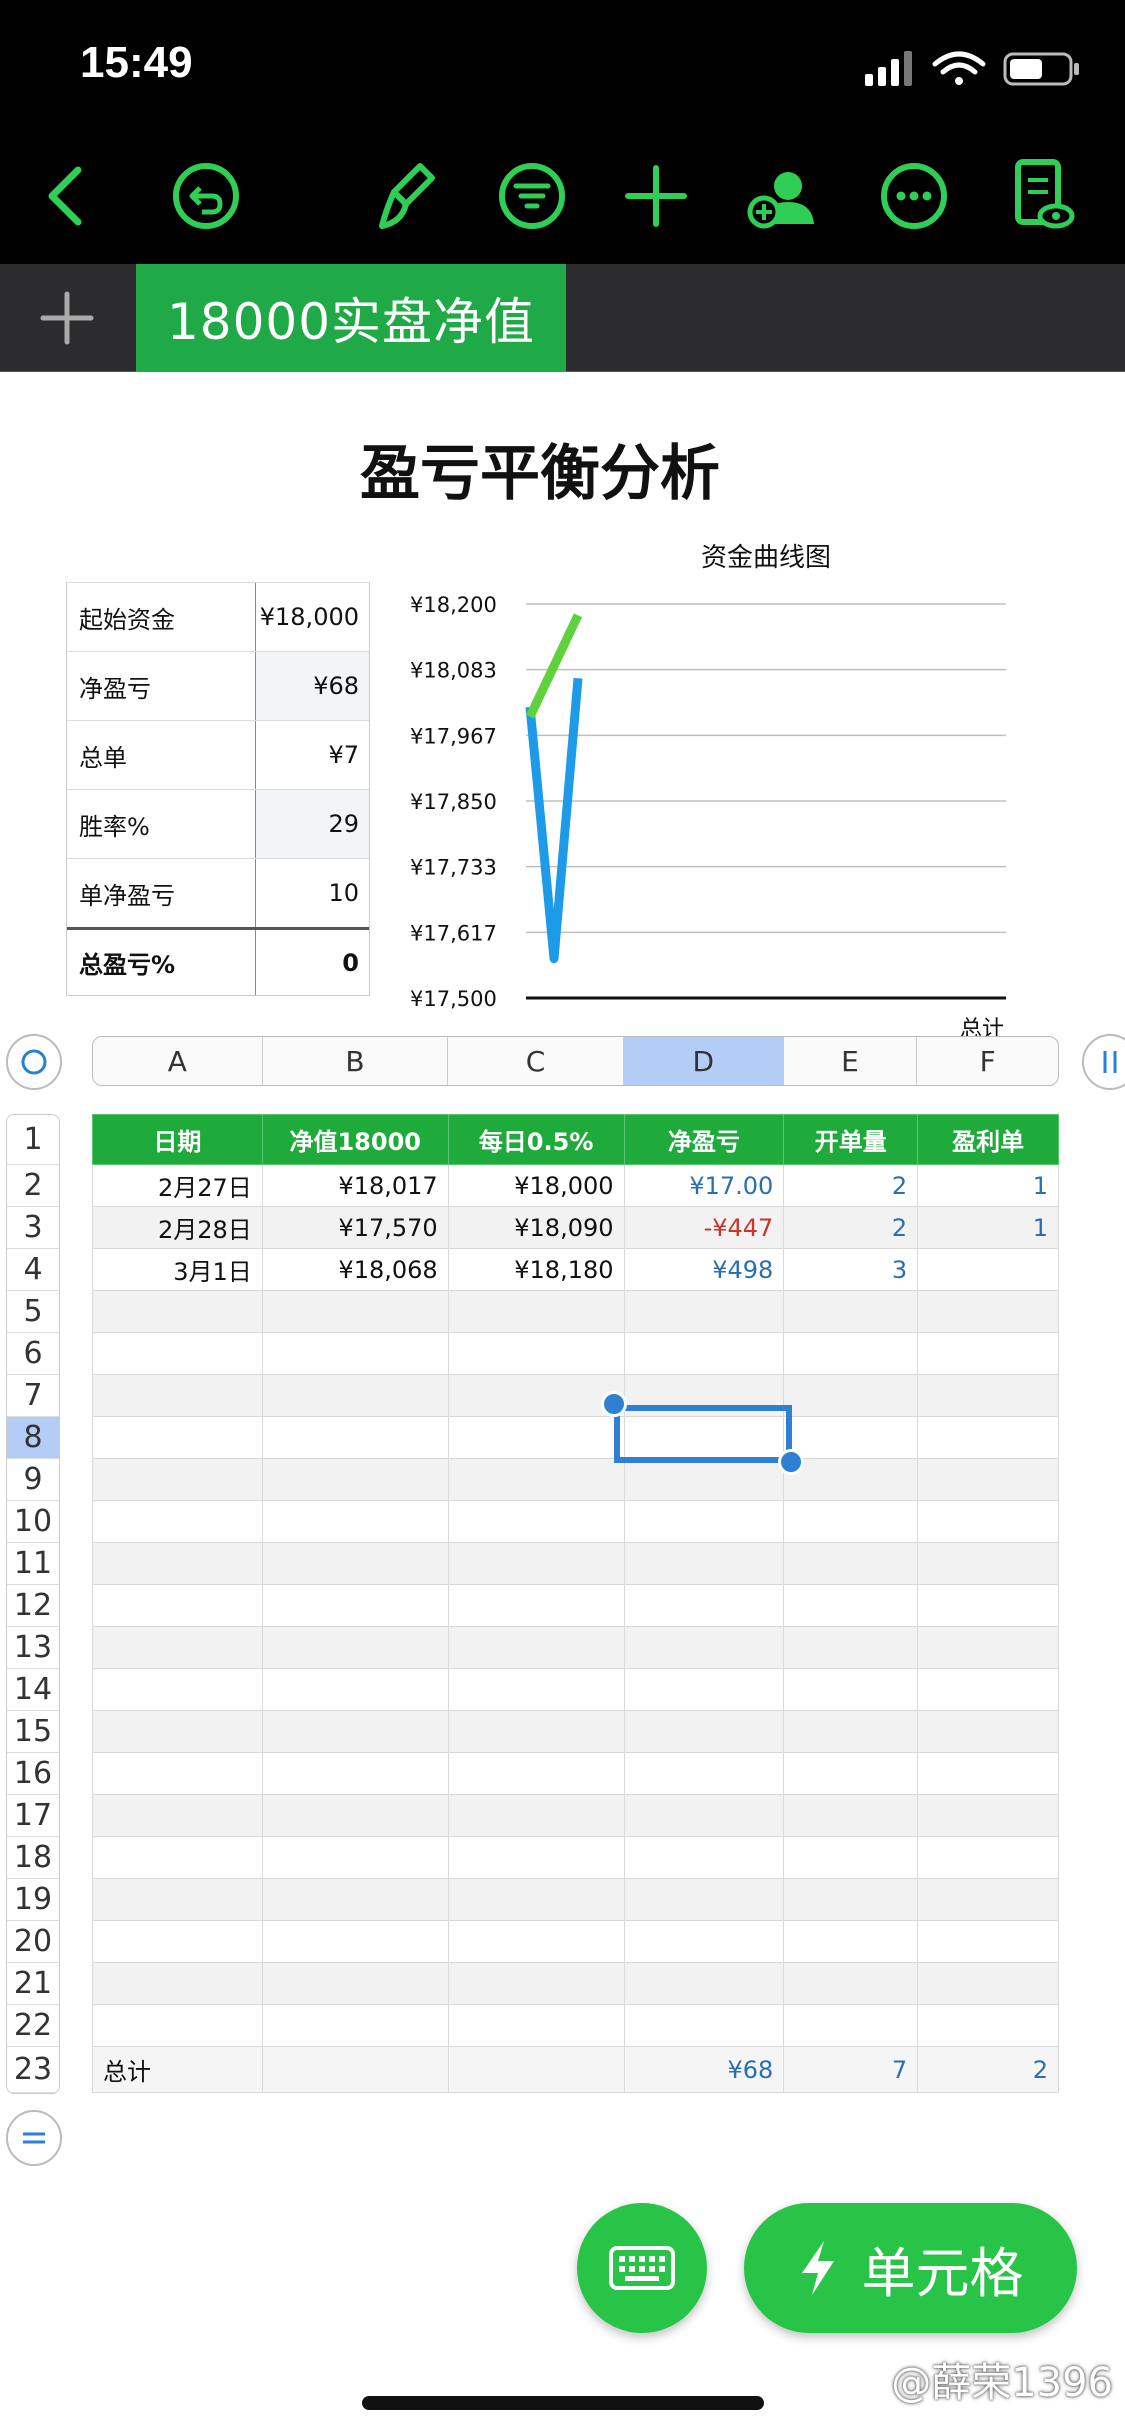 The height and width of the screenshot is (2436, 1125). What do you see at coordinates (532, 196) in the screenshot?
I see `sort-filter-button` at bounding box center [532, 196].